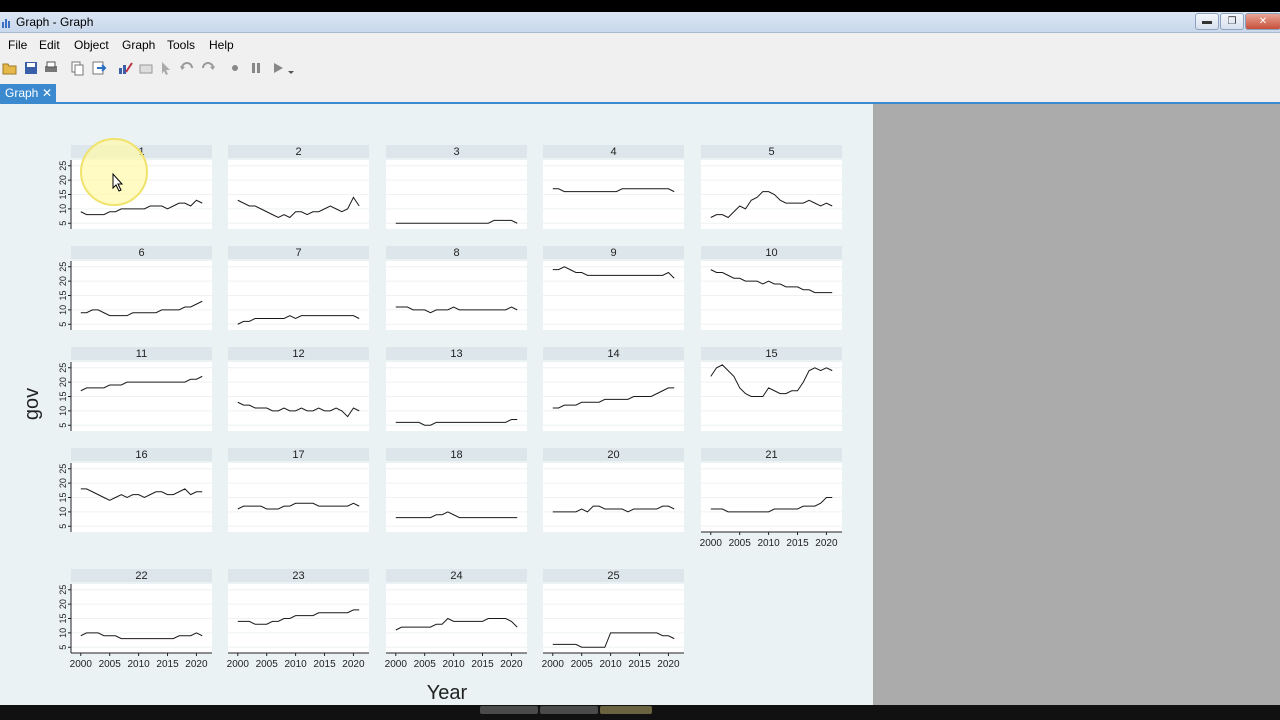 Image resolution: width=1280 pixels, height=720 pixels. Describe the element at coordinates (613, 354) in the screenshot. I see `panel-title: 14` at that location.